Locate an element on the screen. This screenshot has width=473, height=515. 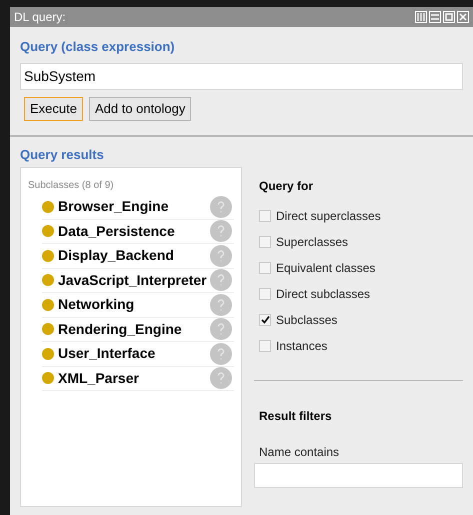
option-checkbox: Superclasses is located at coordinates (361, 241).